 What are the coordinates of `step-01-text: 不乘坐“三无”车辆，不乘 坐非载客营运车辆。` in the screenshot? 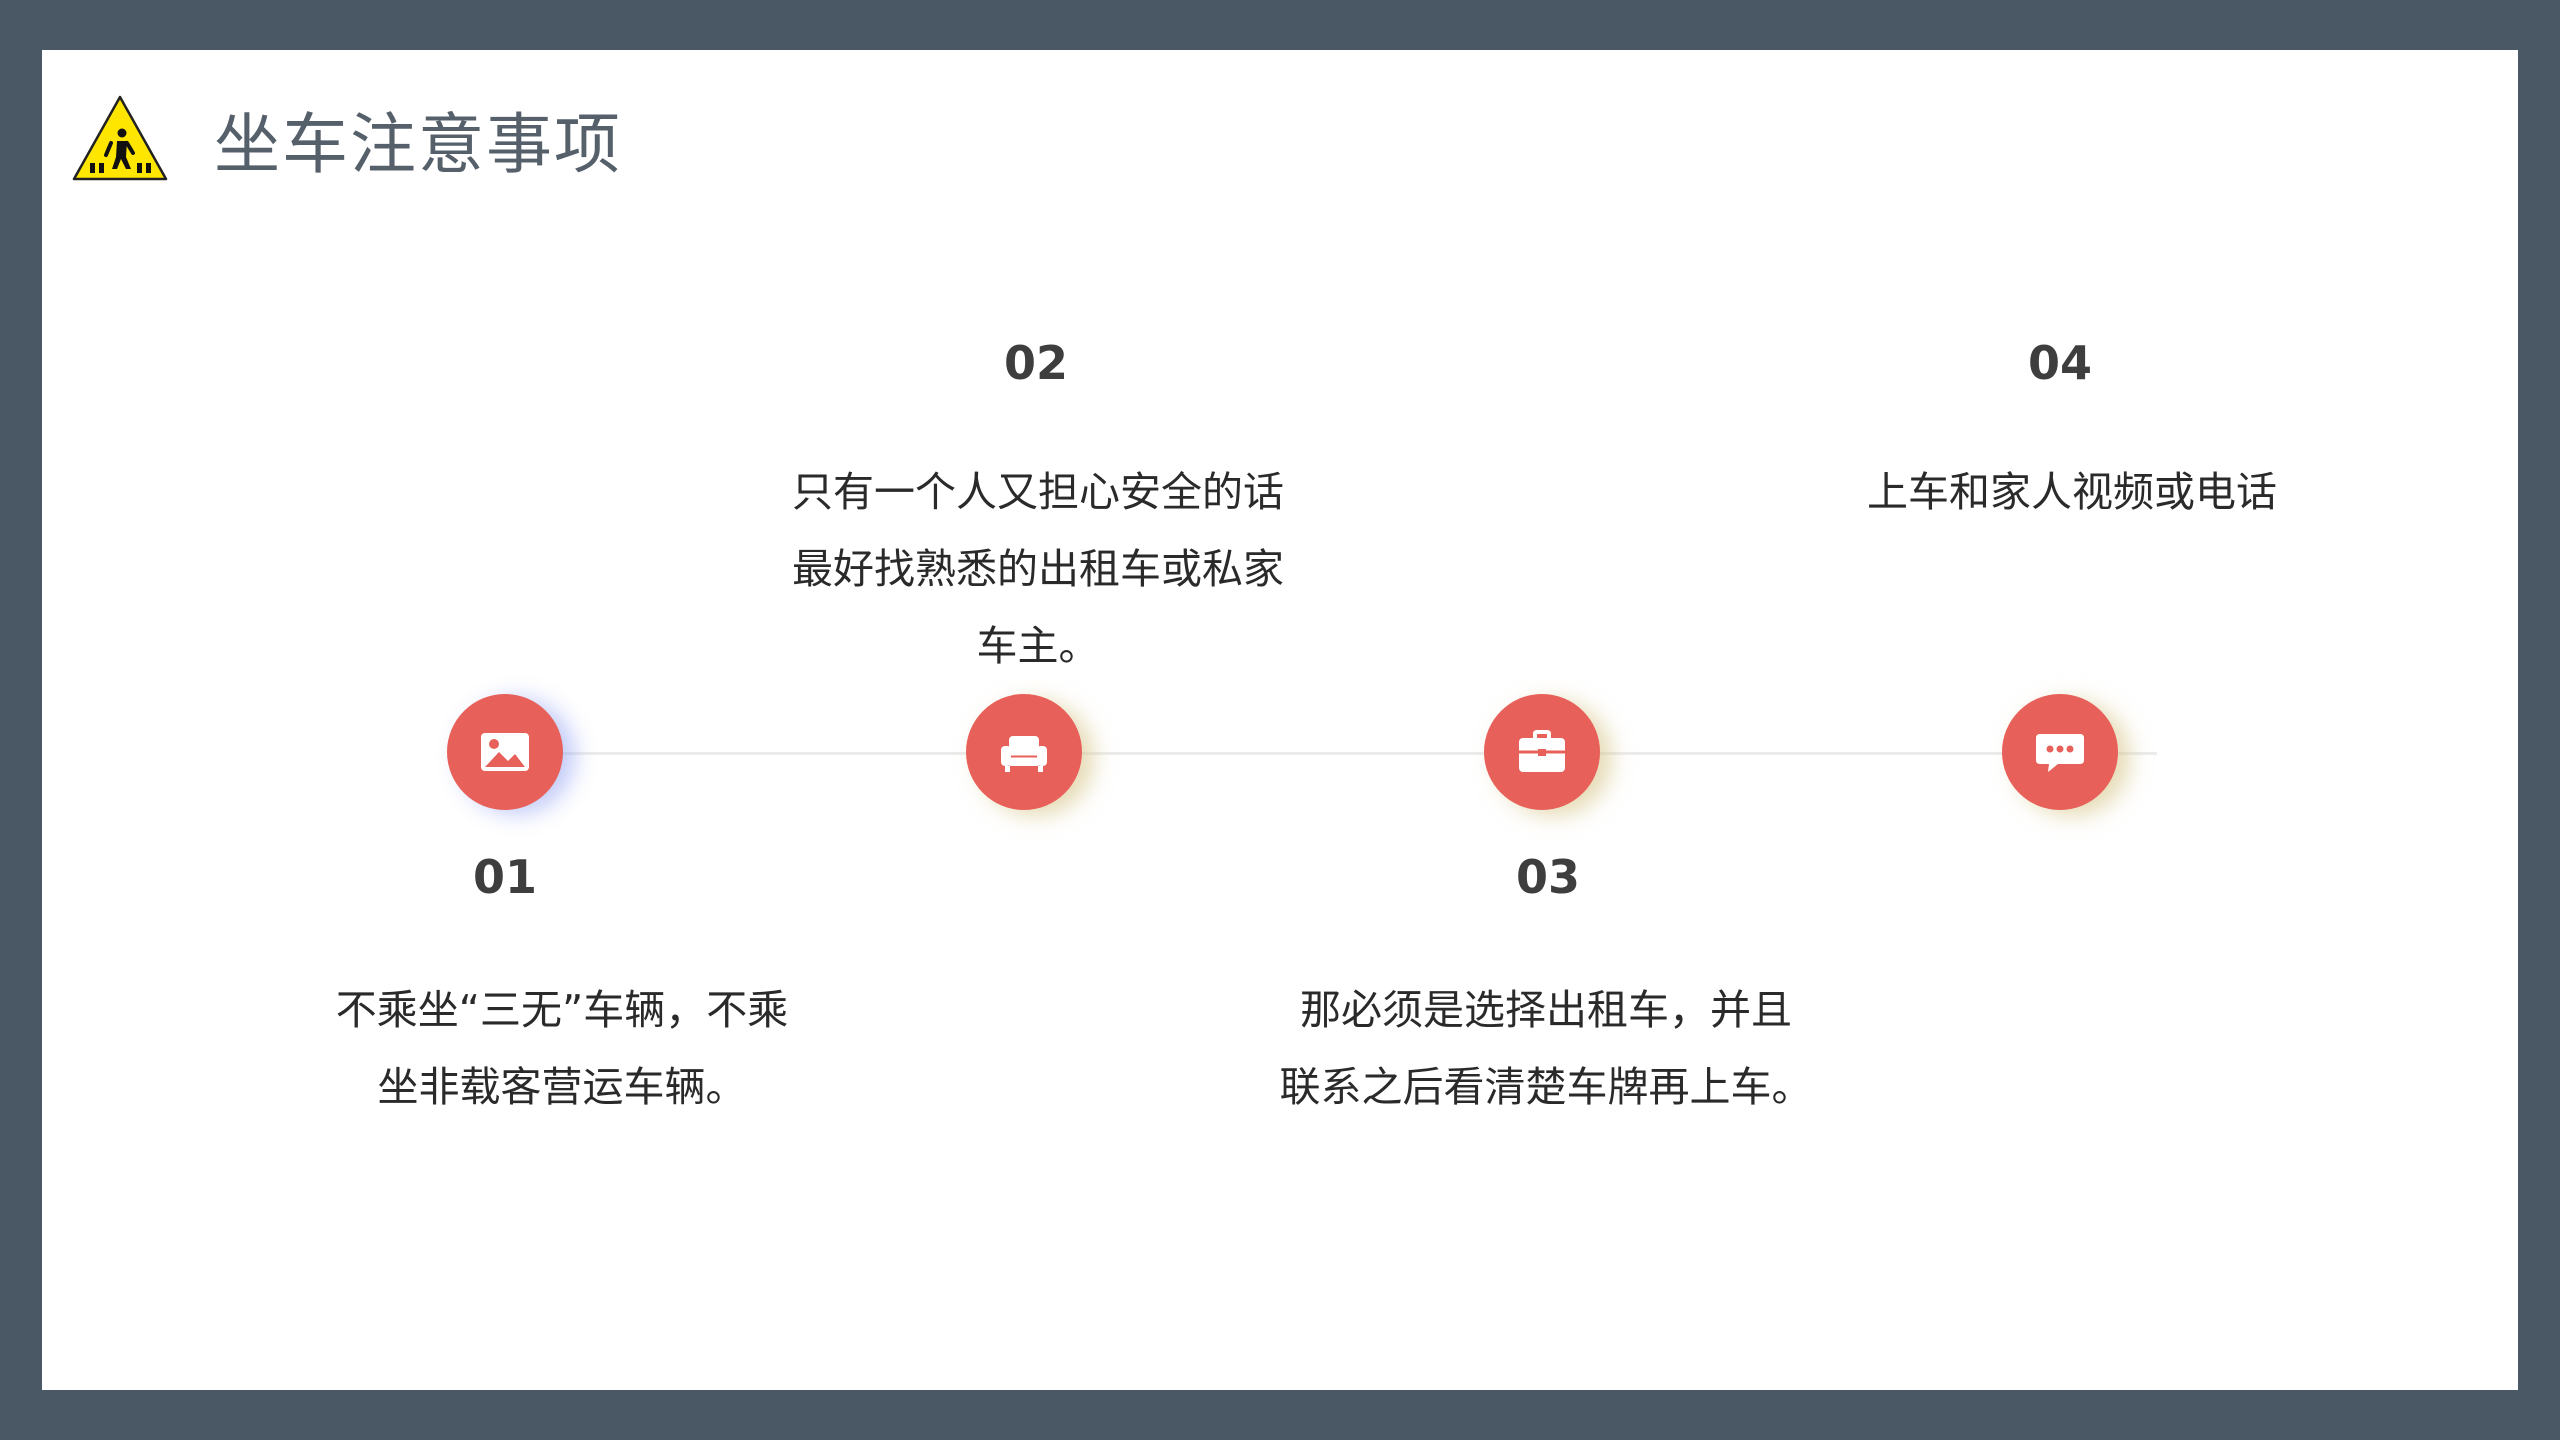 It's located at (562, 1049).